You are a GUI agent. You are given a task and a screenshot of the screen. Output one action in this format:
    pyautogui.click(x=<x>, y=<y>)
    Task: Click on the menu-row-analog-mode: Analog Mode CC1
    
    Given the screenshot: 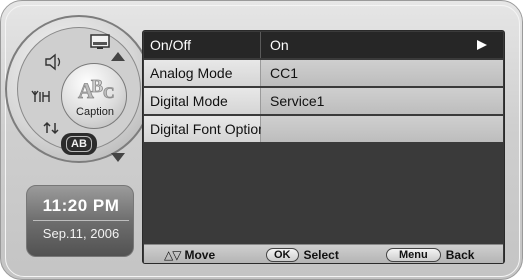 What is the action you would take?
    pyautogui.click(x=323, y=73)
    